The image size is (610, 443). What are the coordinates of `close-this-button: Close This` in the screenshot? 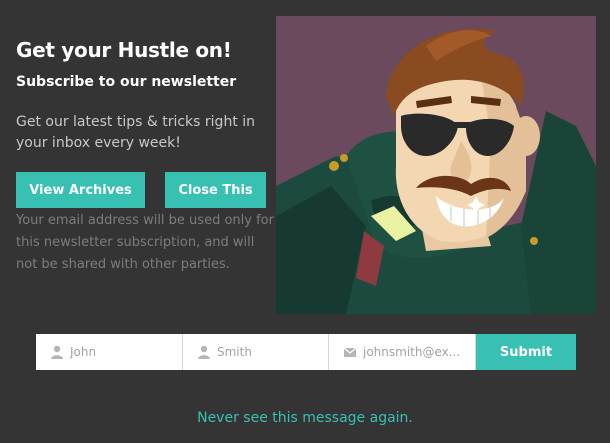 It's located at (215, 190).